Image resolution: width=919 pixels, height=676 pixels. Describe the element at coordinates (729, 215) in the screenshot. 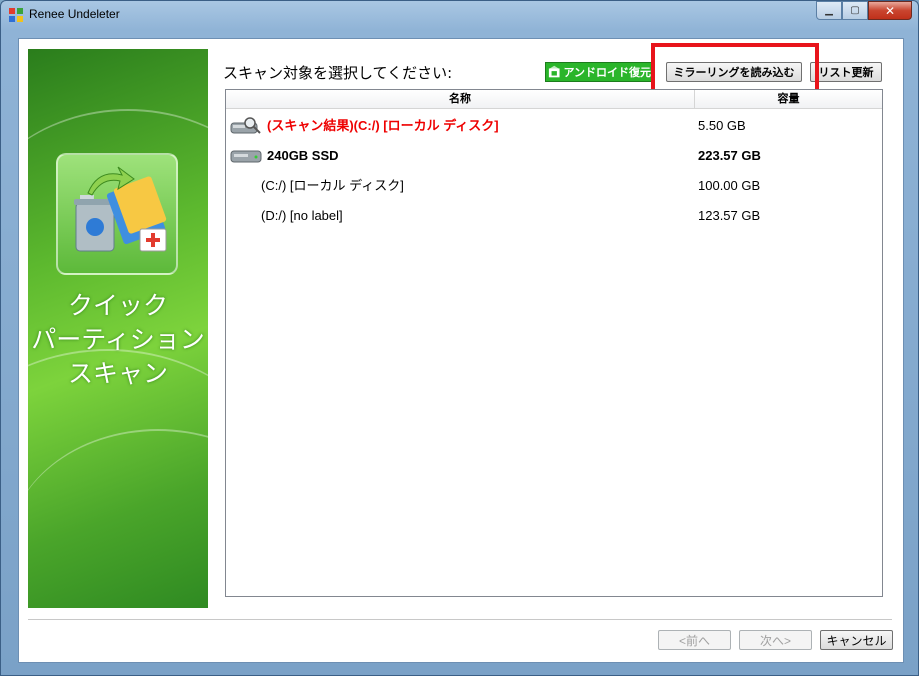

I see `row-size: 123.57 GB` at that location.